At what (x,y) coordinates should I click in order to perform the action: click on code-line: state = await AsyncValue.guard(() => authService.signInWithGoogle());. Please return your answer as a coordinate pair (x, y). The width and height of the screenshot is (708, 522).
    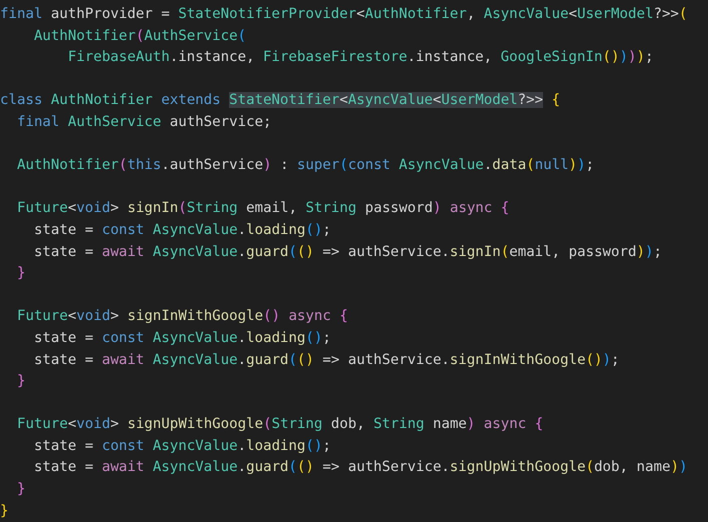
    Looking at the image, I should click on (326, 360).